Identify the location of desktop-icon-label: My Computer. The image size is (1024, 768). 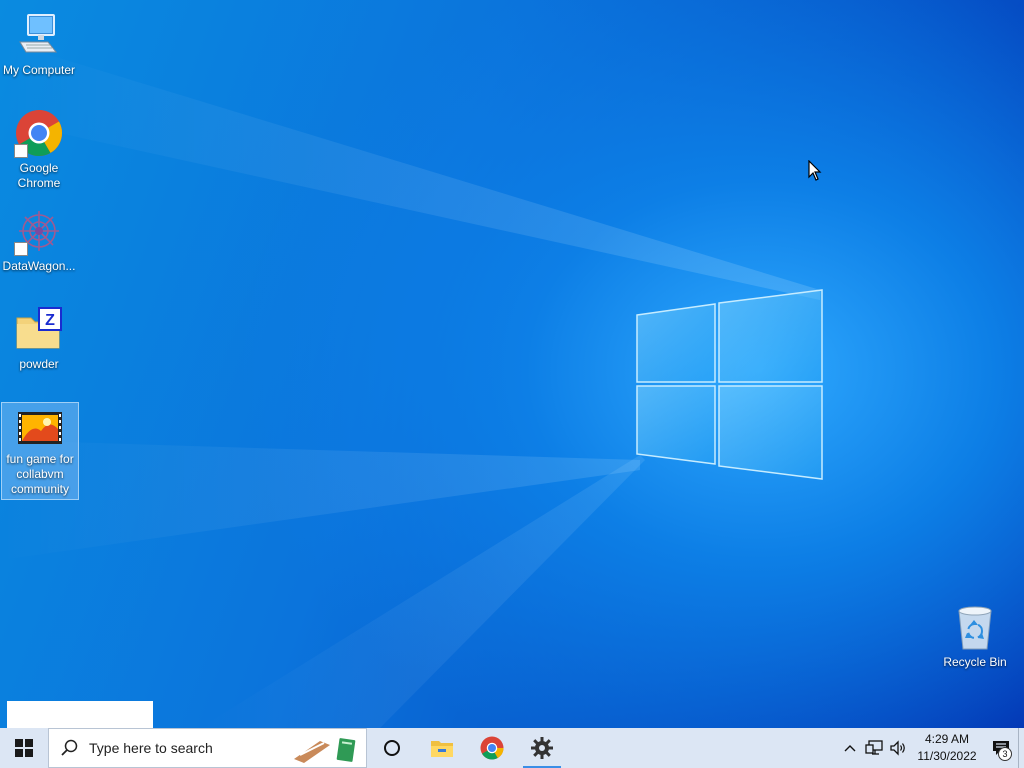
(39, 70).